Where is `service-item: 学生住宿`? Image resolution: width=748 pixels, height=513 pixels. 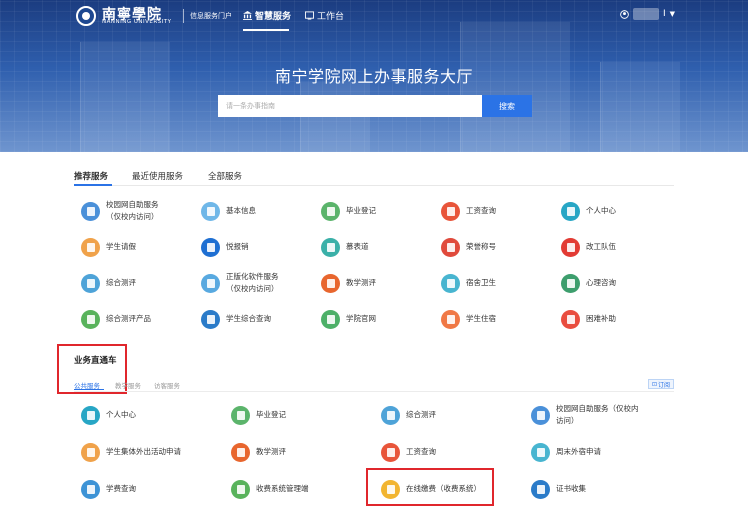 service-item: 学生住宿 is located at coordinates (468, 319).